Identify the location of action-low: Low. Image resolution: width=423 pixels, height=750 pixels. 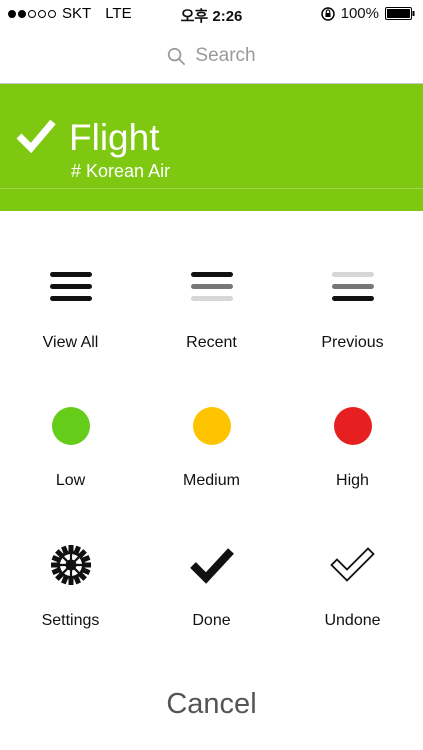
(70, 450).